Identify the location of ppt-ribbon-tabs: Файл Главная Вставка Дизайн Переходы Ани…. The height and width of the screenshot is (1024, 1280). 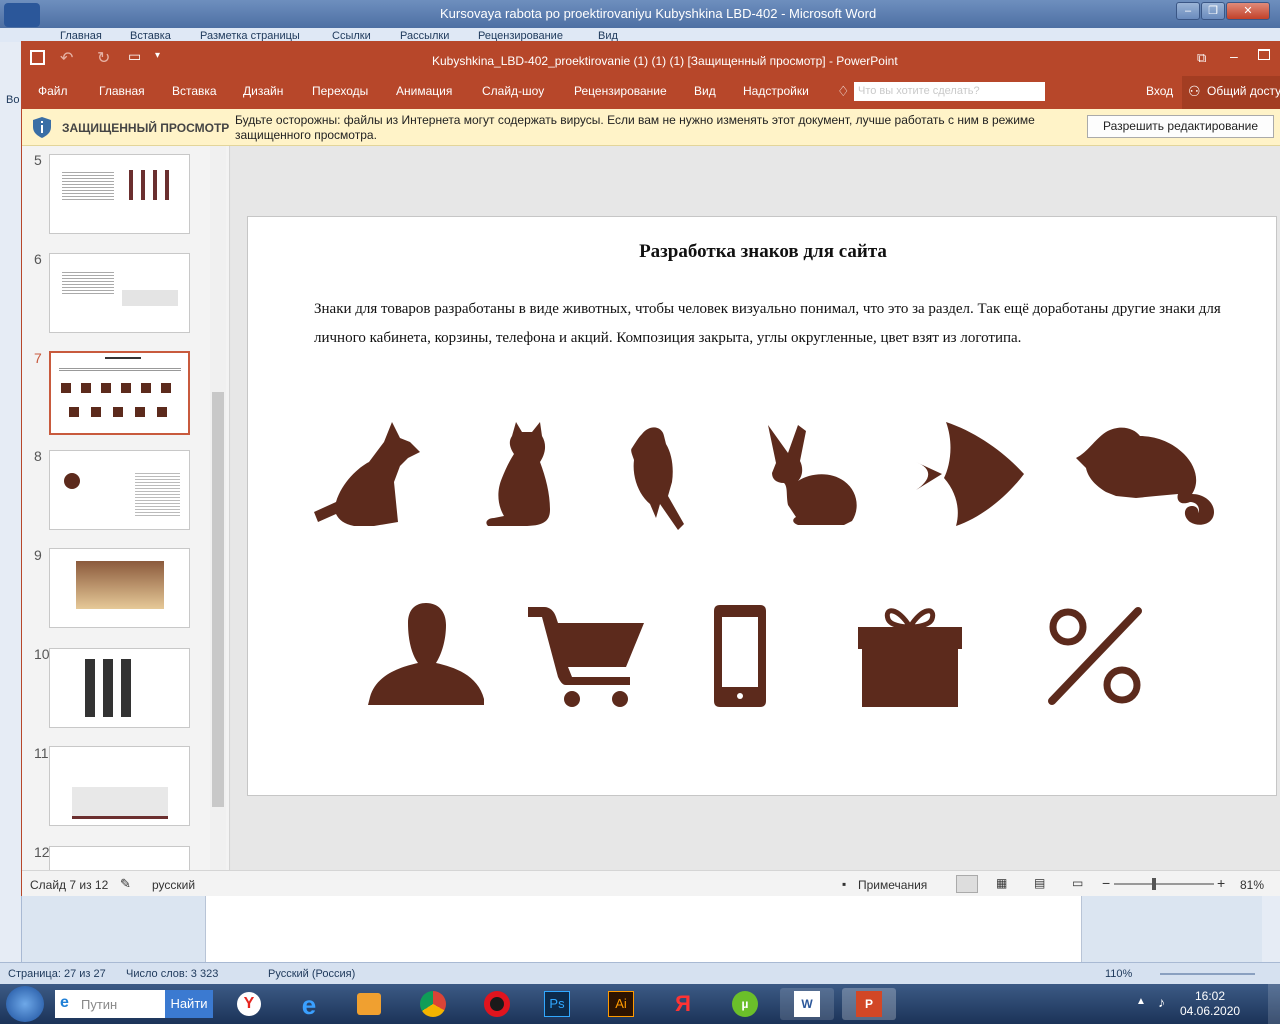
(651, 92).